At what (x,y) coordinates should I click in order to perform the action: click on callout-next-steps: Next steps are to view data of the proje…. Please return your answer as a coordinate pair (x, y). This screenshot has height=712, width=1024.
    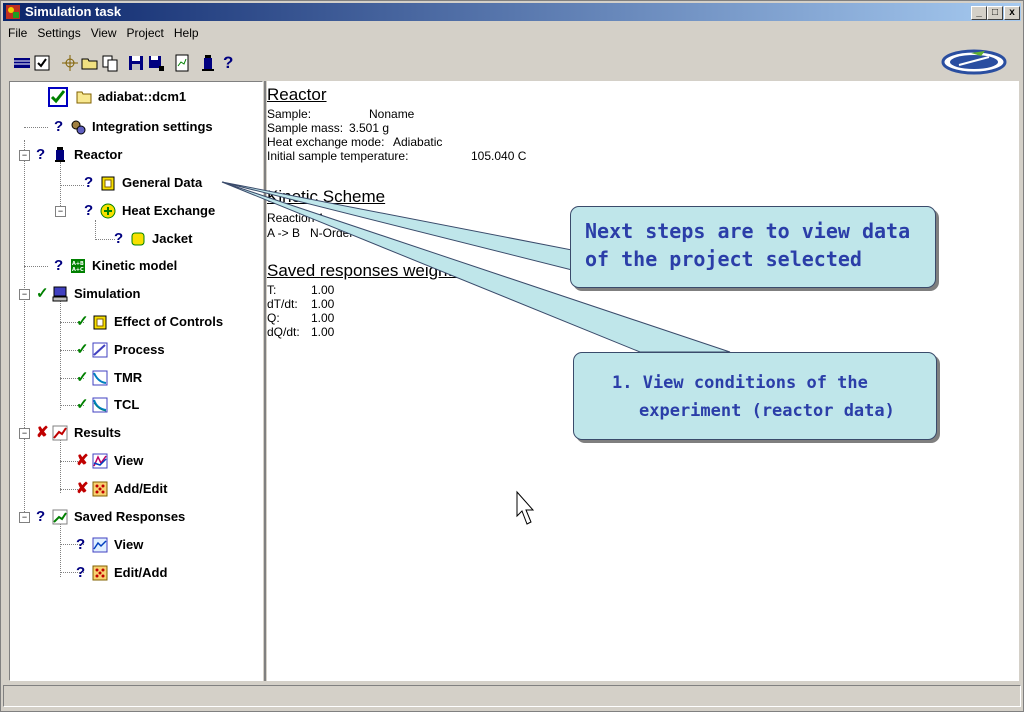
    Looking at the image, I should click on (753, 247).